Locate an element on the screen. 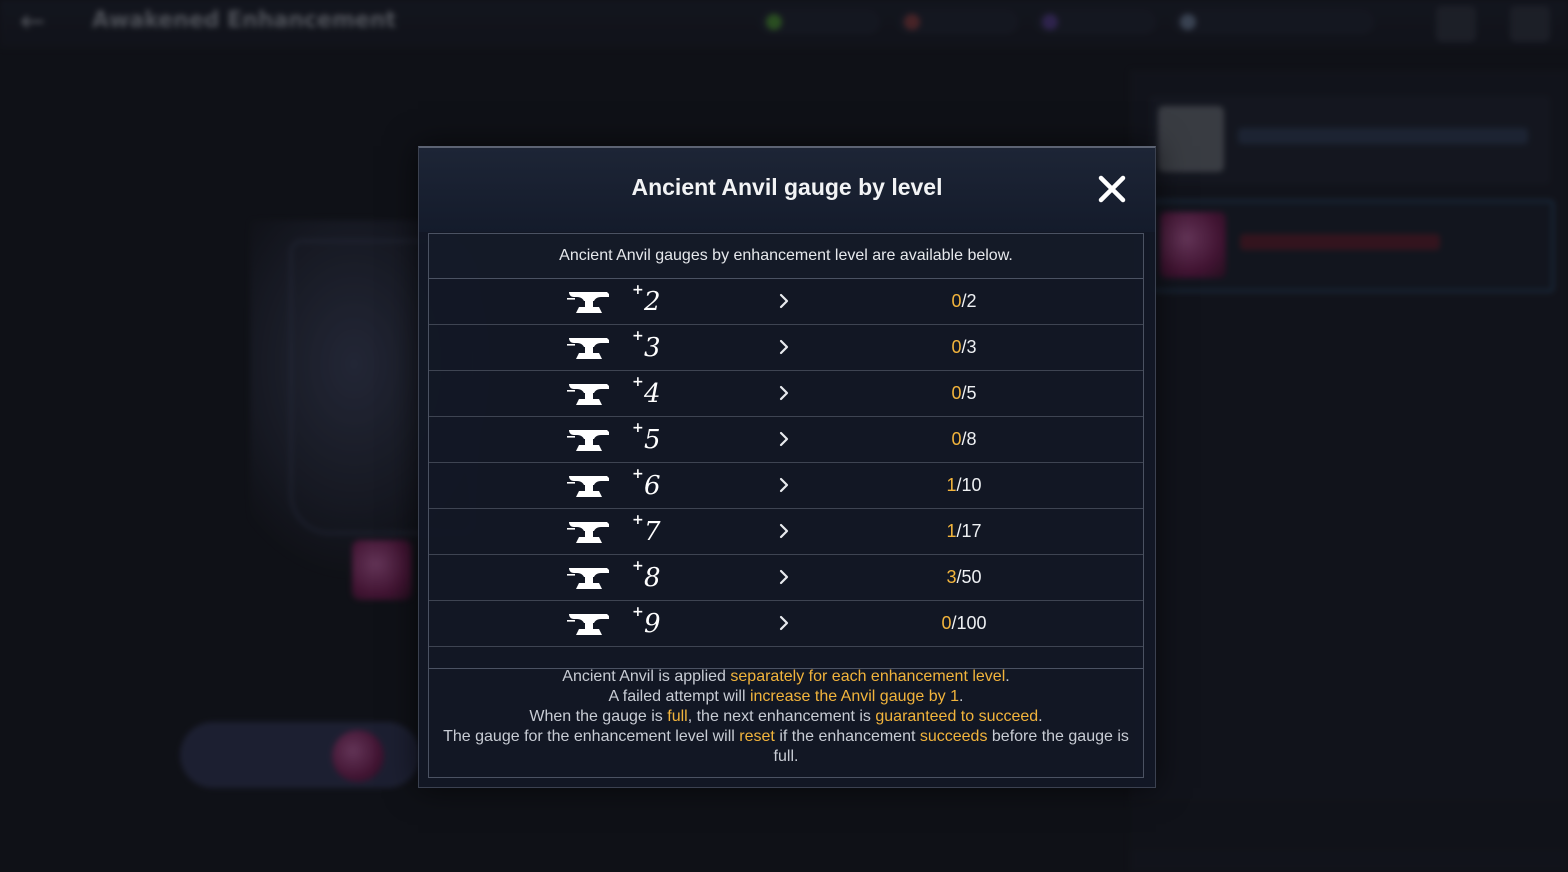  gauge-value: 0/8 is located at coordinates (964, 439).